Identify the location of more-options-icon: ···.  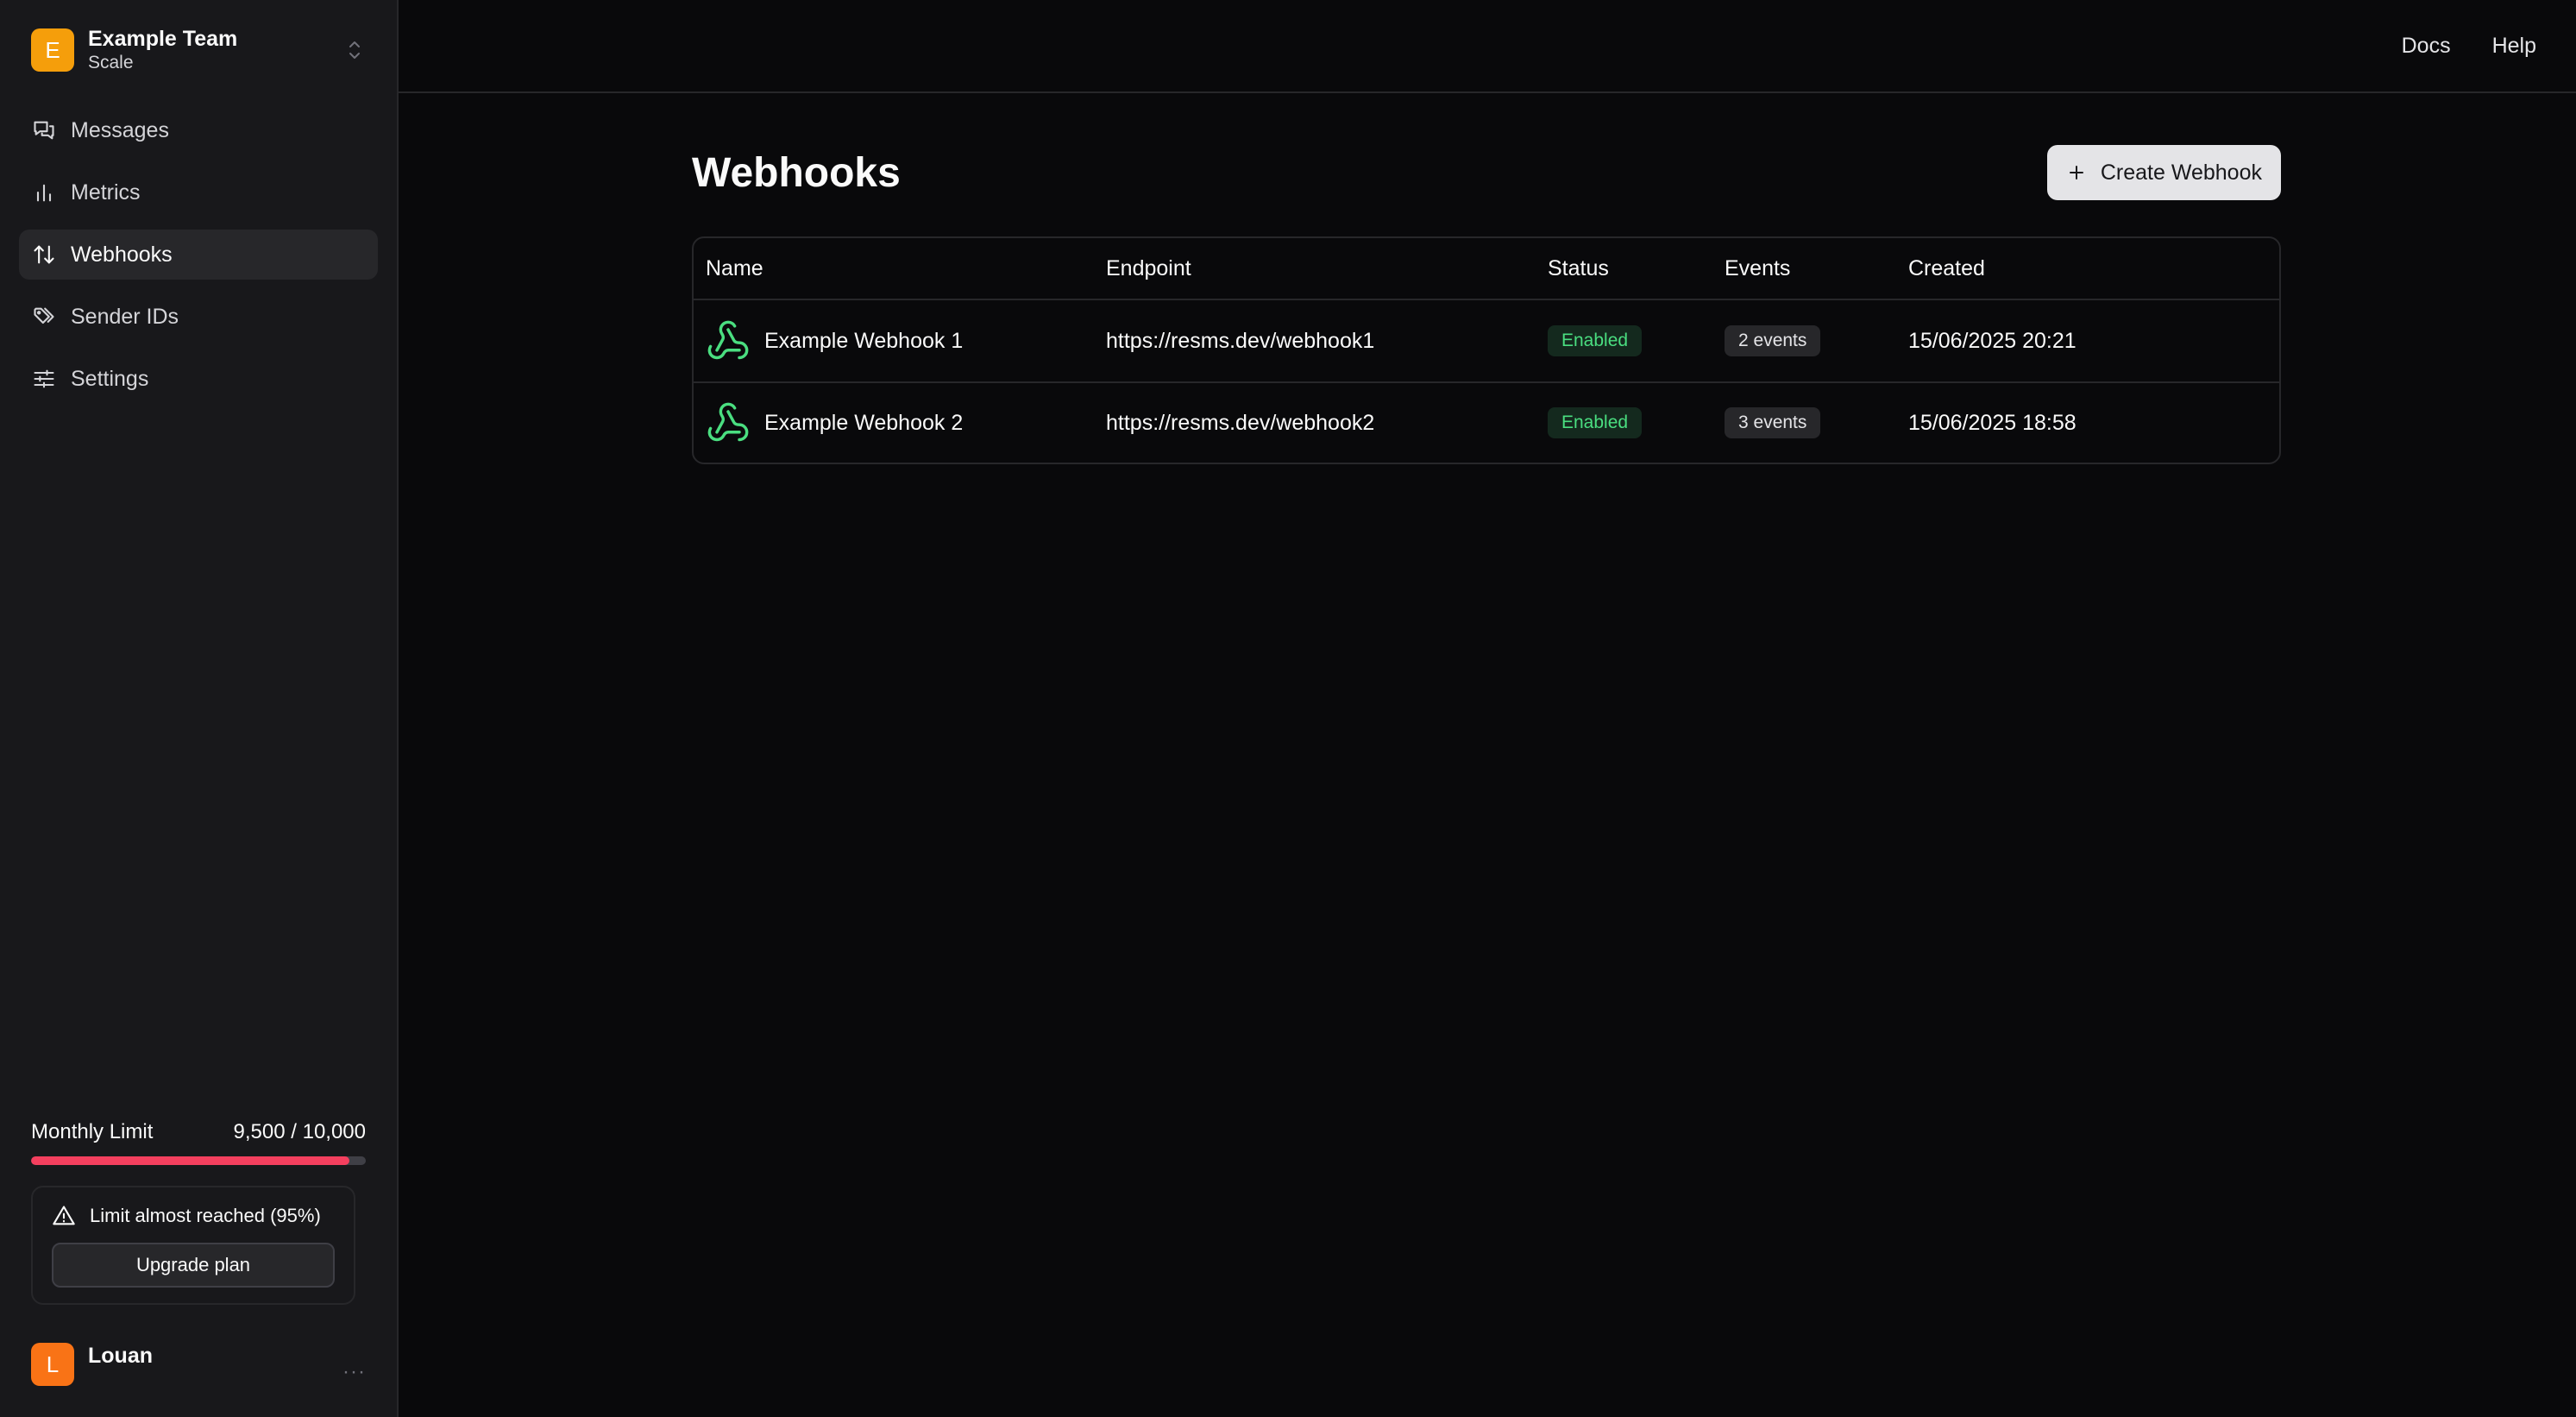
(354, 1372).